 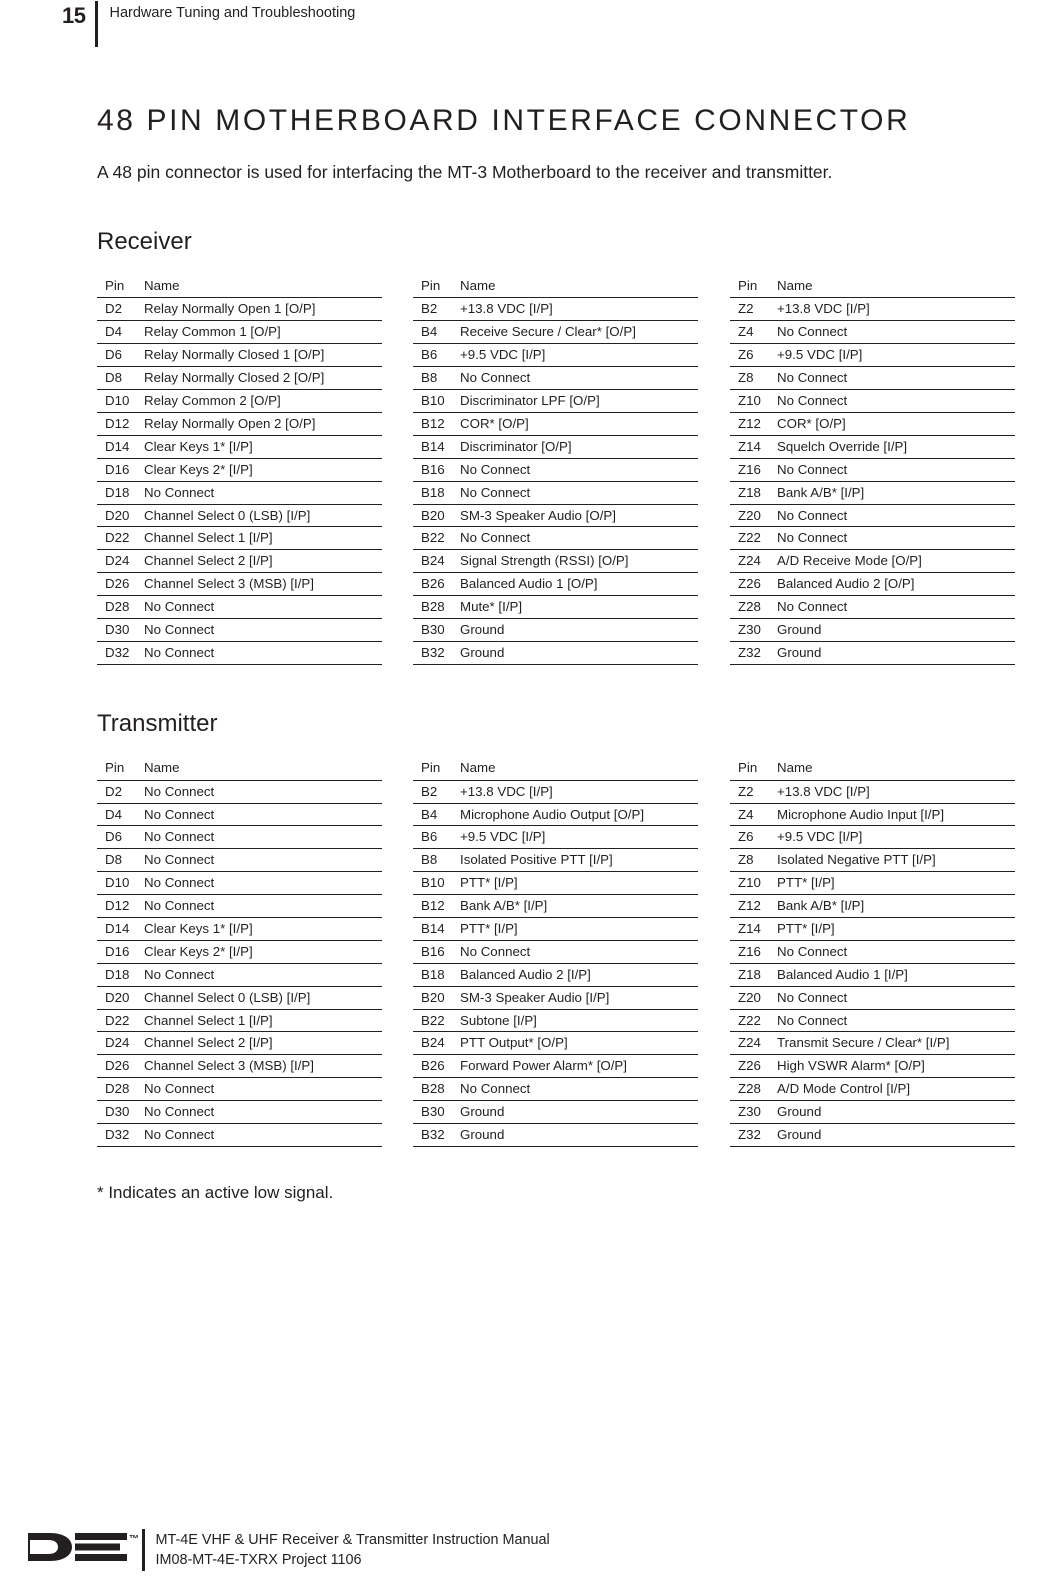 I want to click on cell-pin: D30, so click(x=120, y=630).